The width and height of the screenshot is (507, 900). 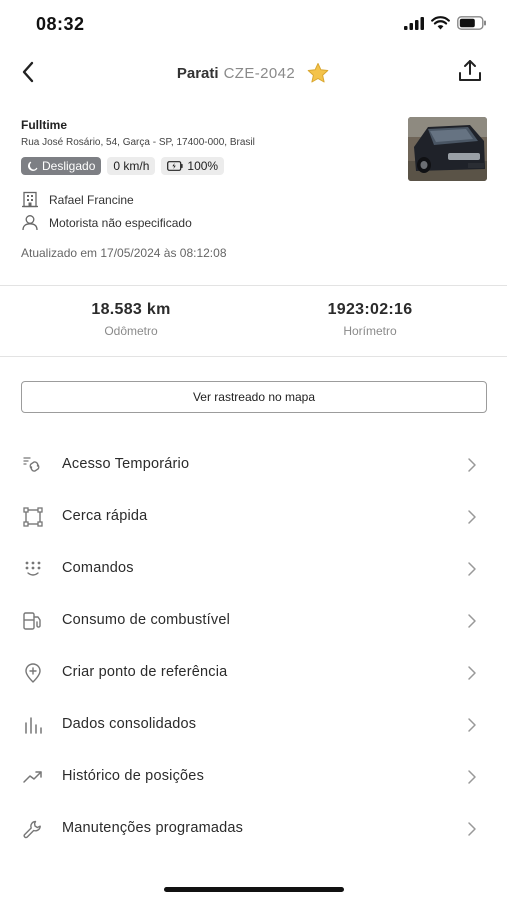 I want to click on battery-badge: 100%, so click(x=193, y=166).